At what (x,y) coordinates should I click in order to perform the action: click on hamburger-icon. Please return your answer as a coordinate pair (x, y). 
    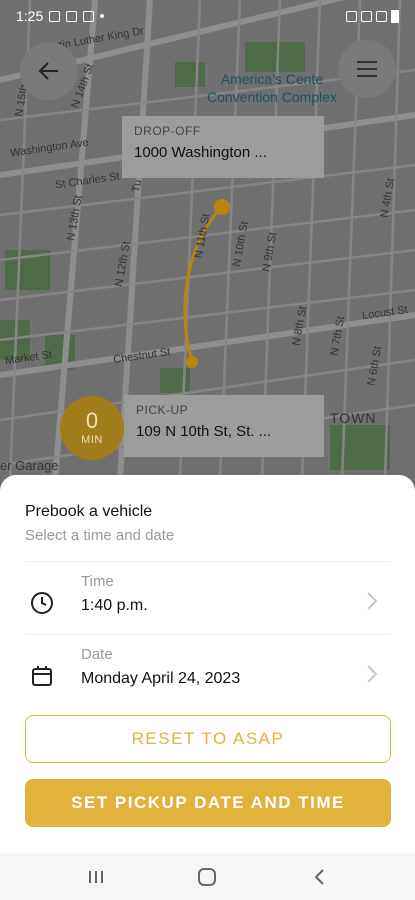
    Looking at the image, I should click on (367, 69).